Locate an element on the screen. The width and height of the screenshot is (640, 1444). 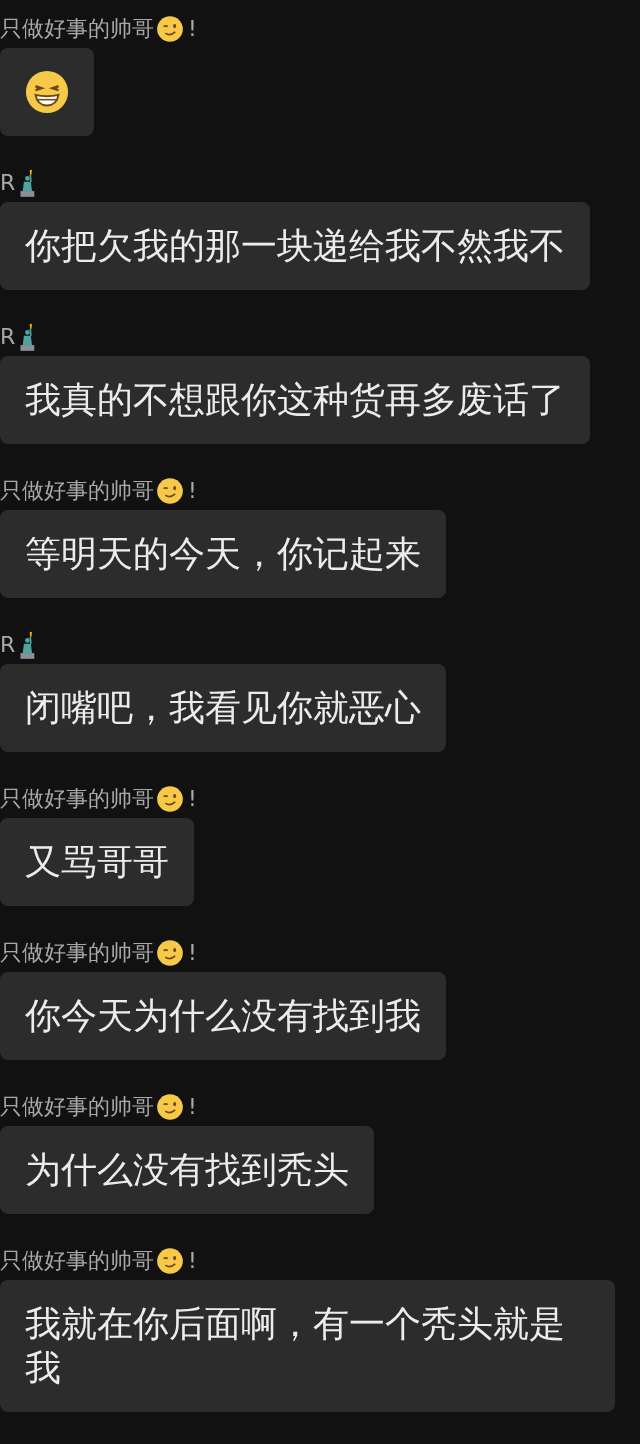
message-bubble: 闭嘴吧，我看见你就恶心 is located at coordinates (223, 708).